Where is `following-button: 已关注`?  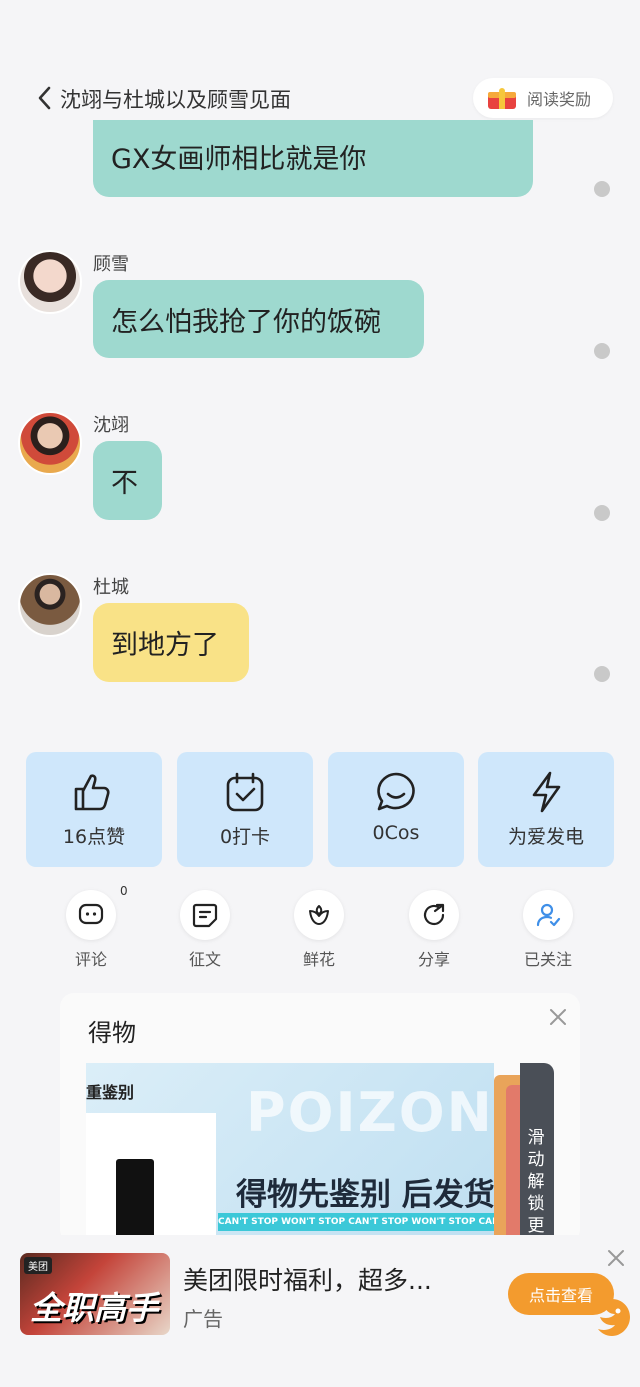
following-button: 已关注 is located at coordinates (548, 930).